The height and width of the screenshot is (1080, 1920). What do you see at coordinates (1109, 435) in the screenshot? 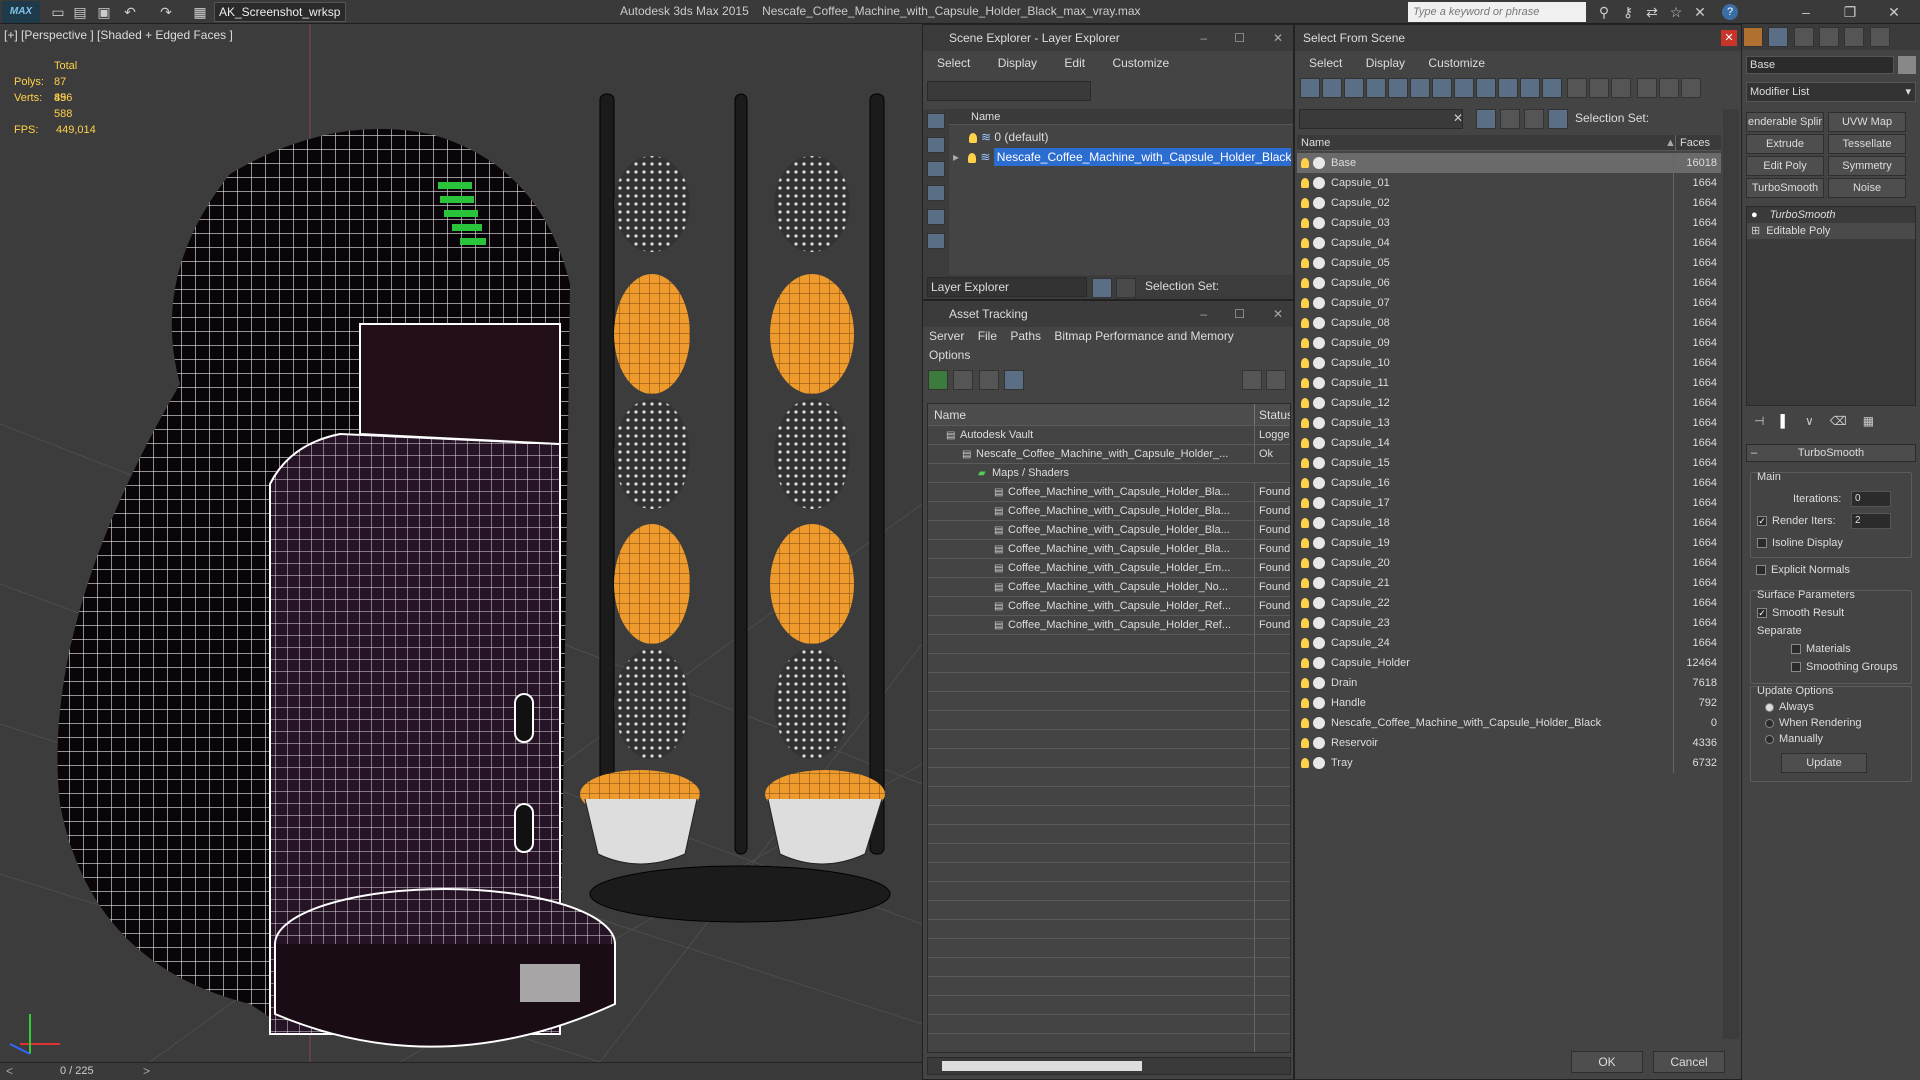
I see `asset-row: ▤ Autodesk Vault Logge` at bounding box center [1109, 435].